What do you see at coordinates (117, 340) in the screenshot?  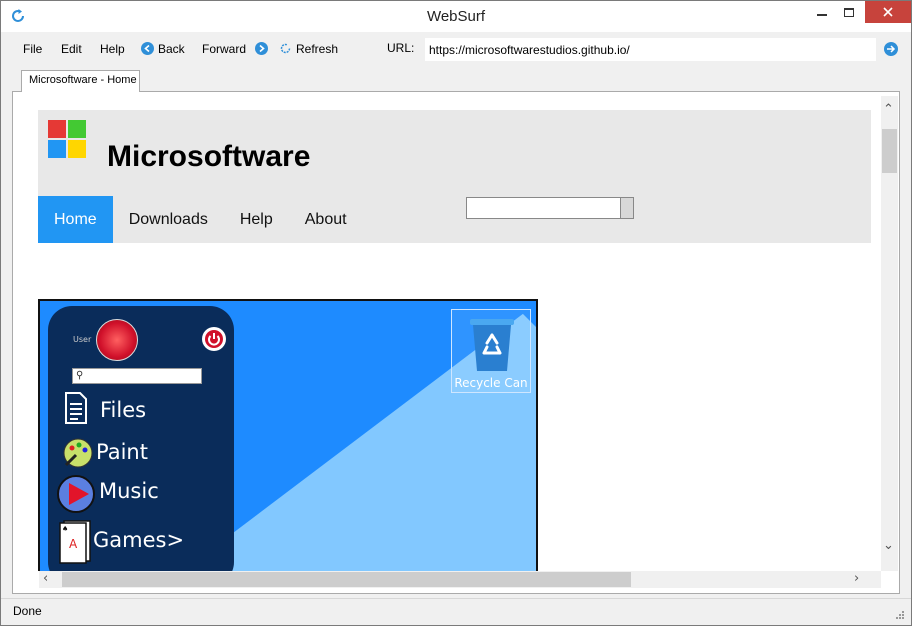 I see `avatar` at bounding box center [117, 340].